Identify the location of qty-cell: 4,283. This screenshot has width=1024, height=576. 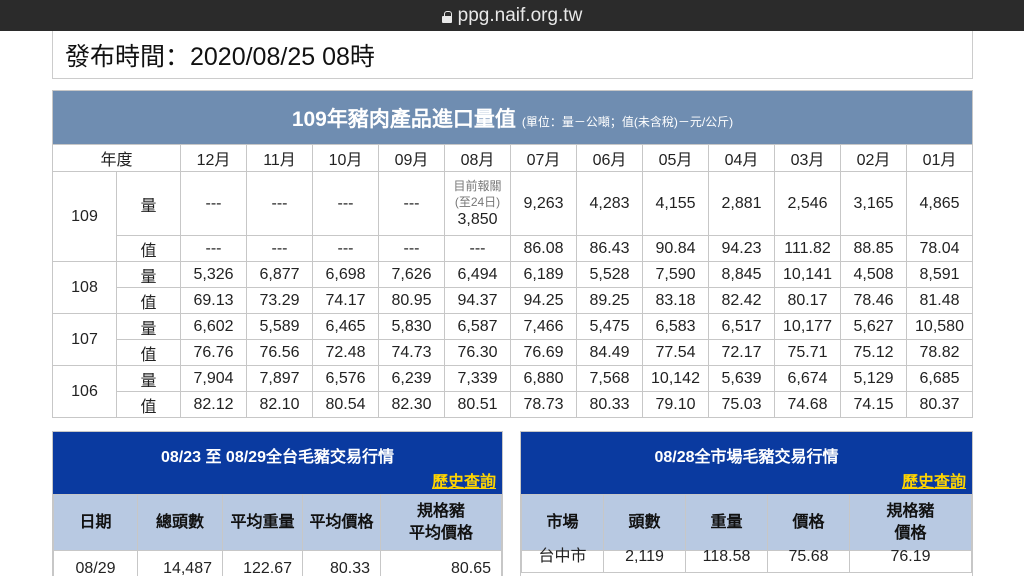
(609, 203).